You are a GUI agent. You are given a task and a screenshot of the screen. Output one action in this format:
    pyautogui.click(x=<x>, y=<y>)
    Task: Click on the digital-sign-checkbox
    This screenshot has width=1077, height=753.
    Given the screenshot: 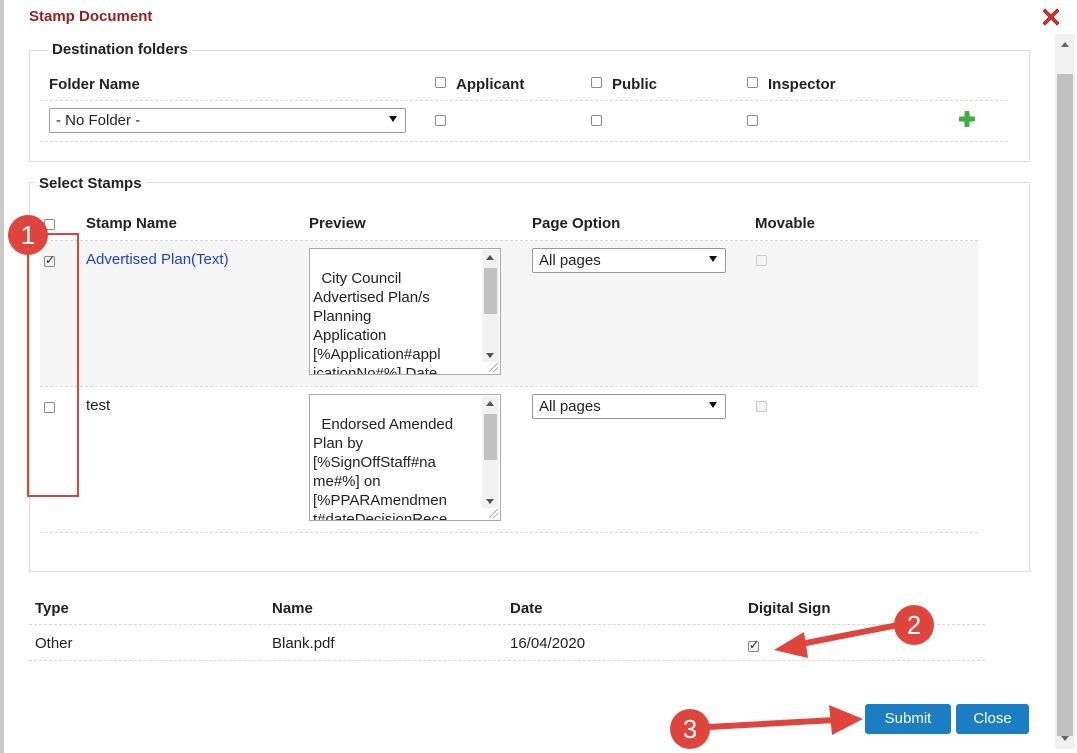 What is the action you would take?
    pyautogui.click(x=753, y=645)
    